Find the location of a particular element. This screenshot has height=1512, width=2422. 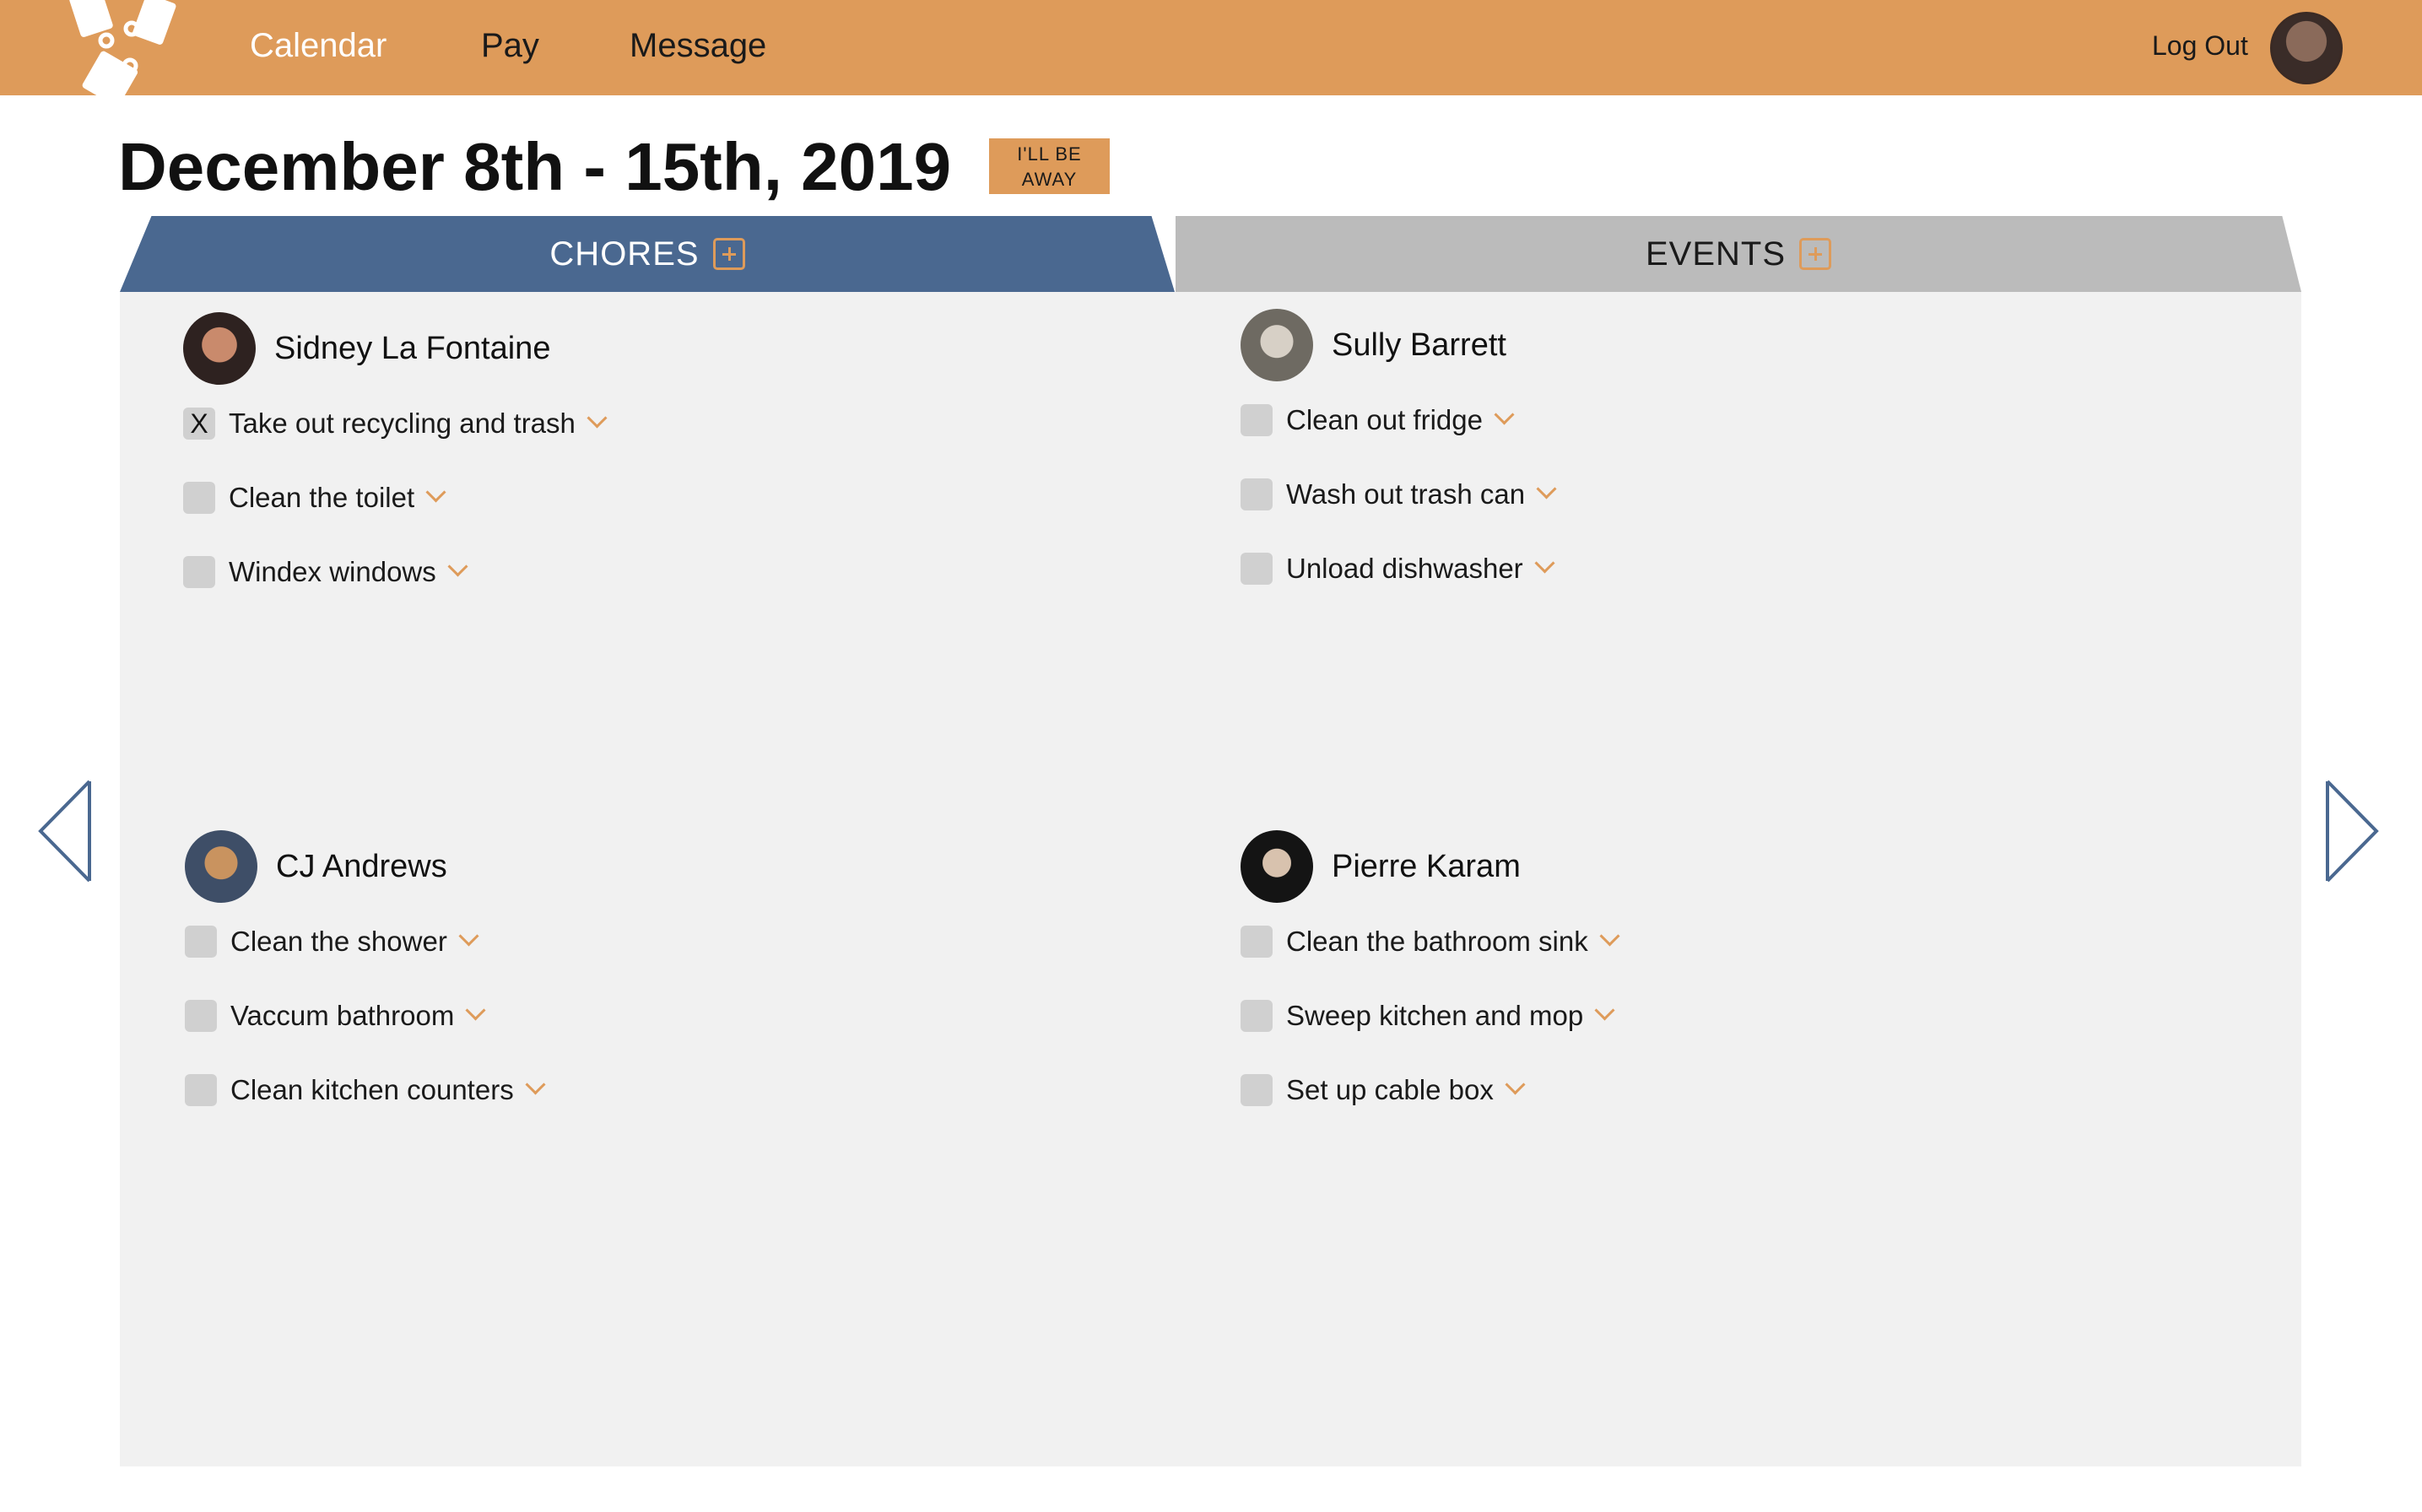

away-button: I'LL BE AWAY is located at coordinates (1049, 166).